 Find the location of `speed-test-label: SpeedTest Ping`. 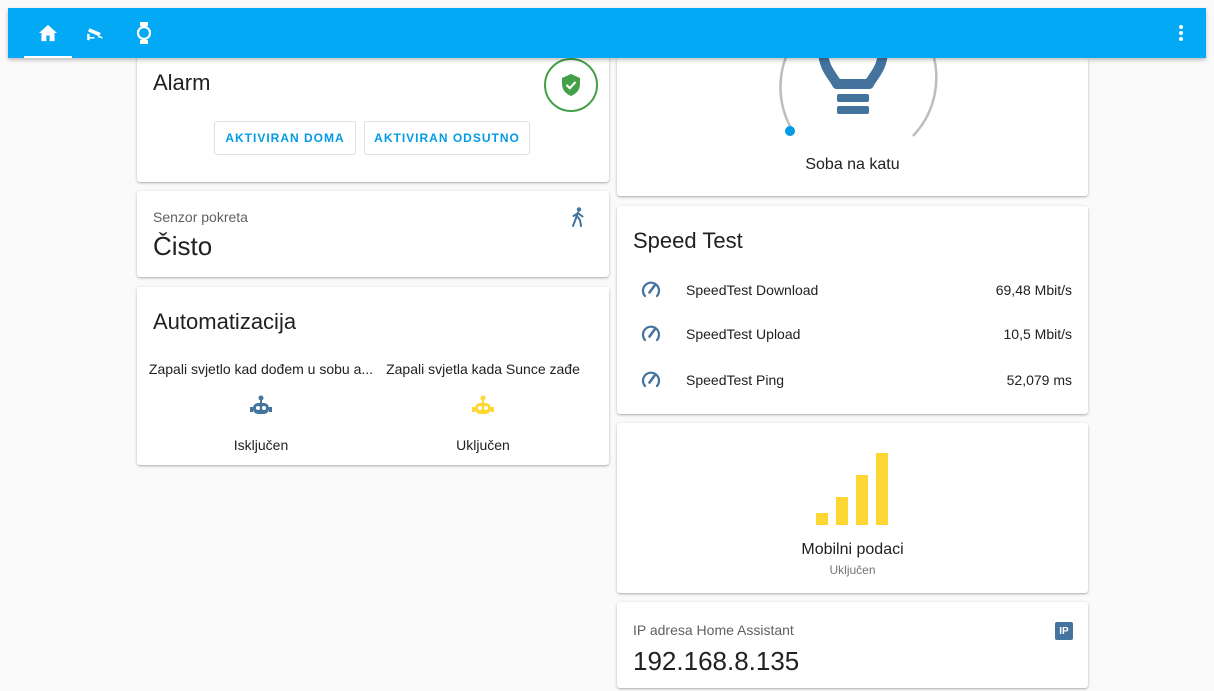

speed-test-label: SpeedTest Ping is located at coordinates (735, 380).